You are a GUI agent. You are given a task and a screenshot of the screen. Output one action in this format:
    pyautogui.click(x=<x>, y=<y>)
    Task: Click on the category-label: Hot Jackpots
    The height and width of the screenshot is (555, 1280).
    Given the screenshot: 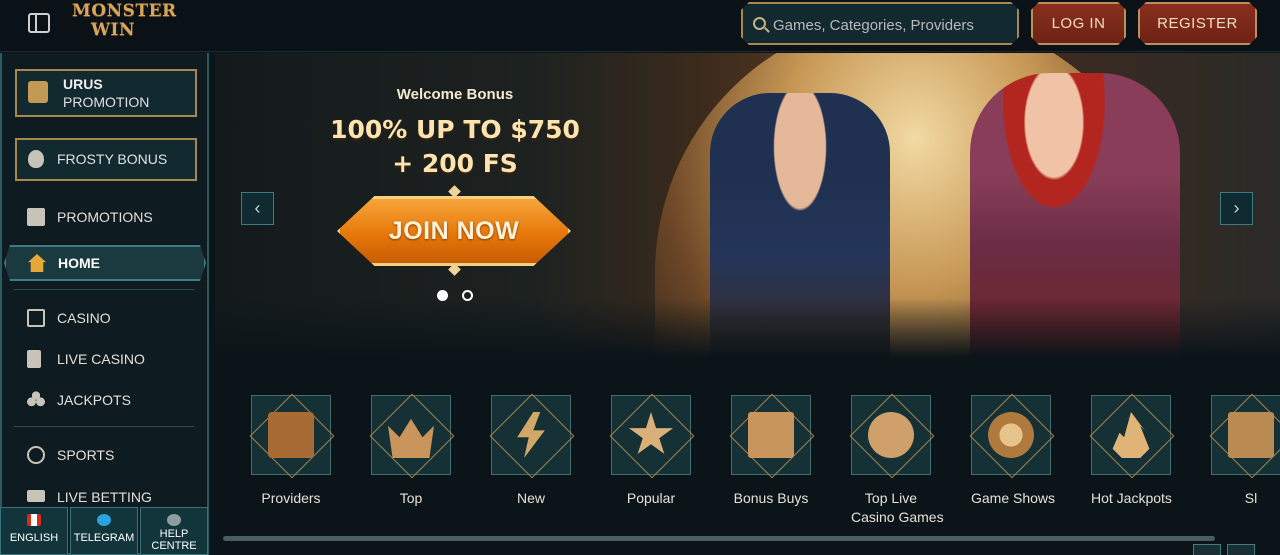 What is the action you would take?
    pyautogui.click(x=1131, y=498)
    